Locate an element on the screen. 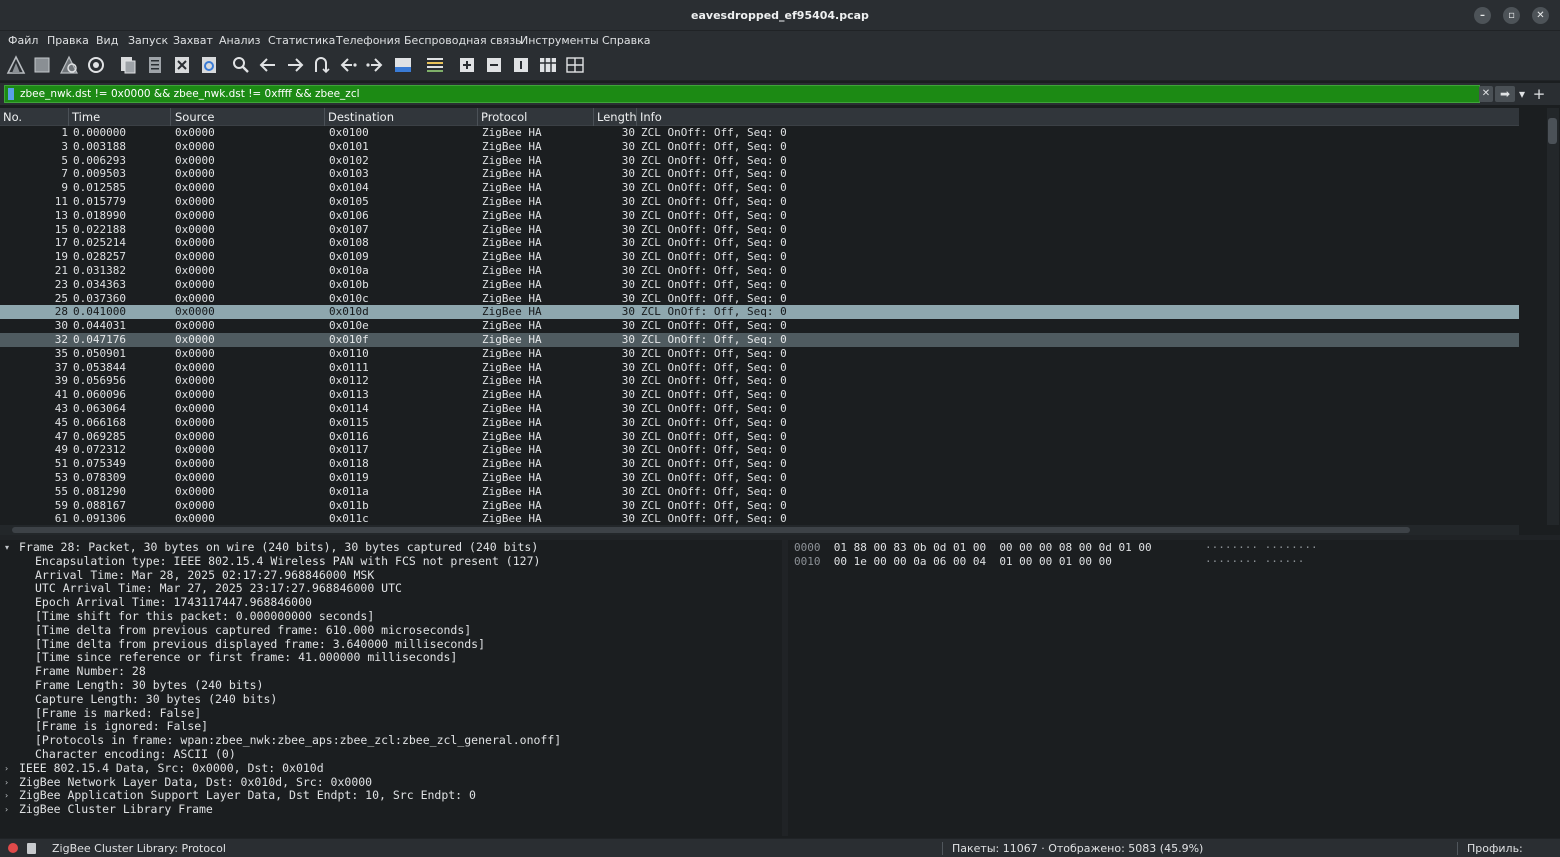 The height and width of the screenshot is (857, 1560). column-header-length: Length is located at coordinates (617, 117).